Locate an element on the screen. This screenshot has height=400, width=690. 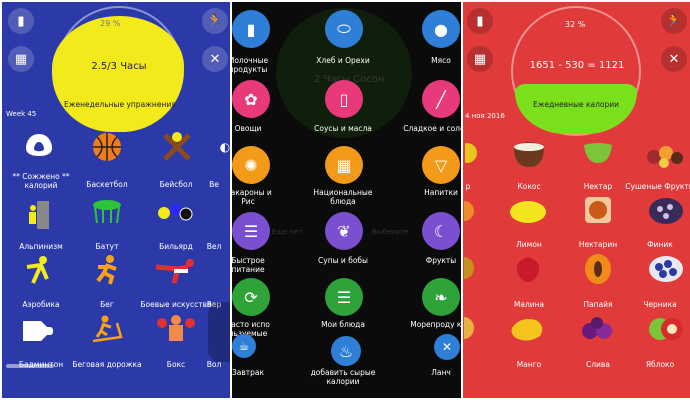
fruit-label-mango: Манго is located at coordinates (529, 364).